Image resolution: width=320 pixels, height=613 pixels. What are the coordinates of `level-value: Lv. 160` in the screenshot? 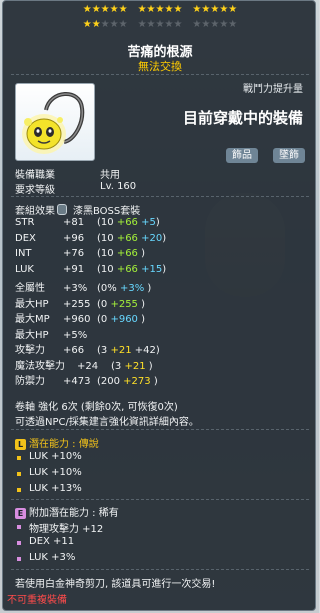 It's located at (118, 186).